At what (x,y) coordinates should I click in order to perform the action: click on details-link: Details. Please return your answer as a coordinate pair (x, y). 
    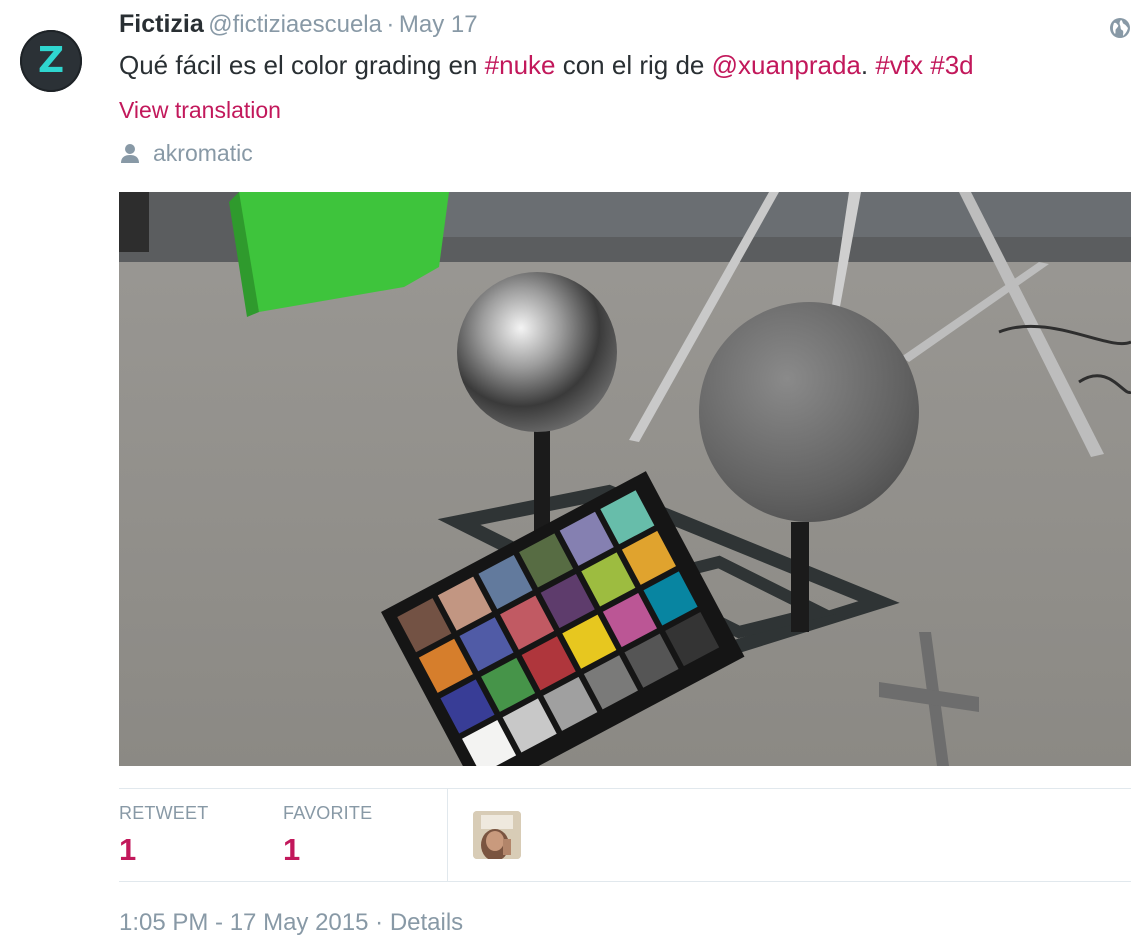
    Looking at the image, I should click on (426, 922).